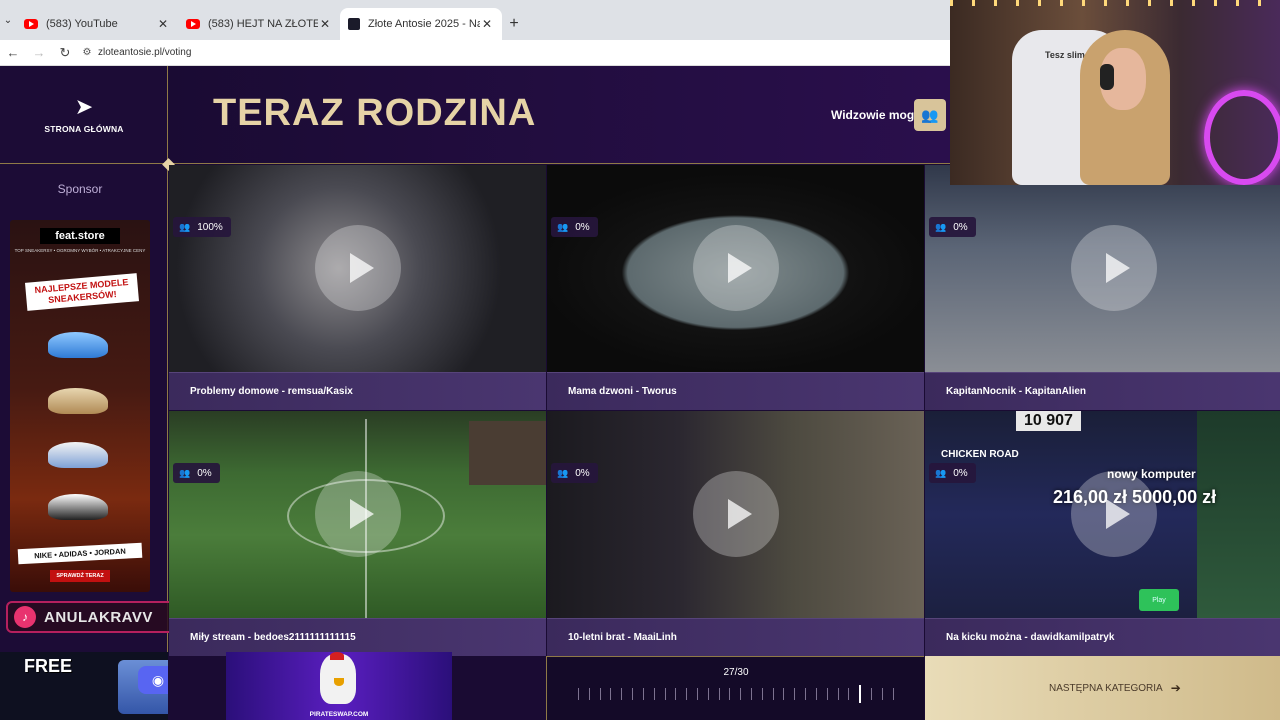 This screenshot has width=1280, height=720. I want to click on sponsor-label: Sponsor, so click(80, 189).